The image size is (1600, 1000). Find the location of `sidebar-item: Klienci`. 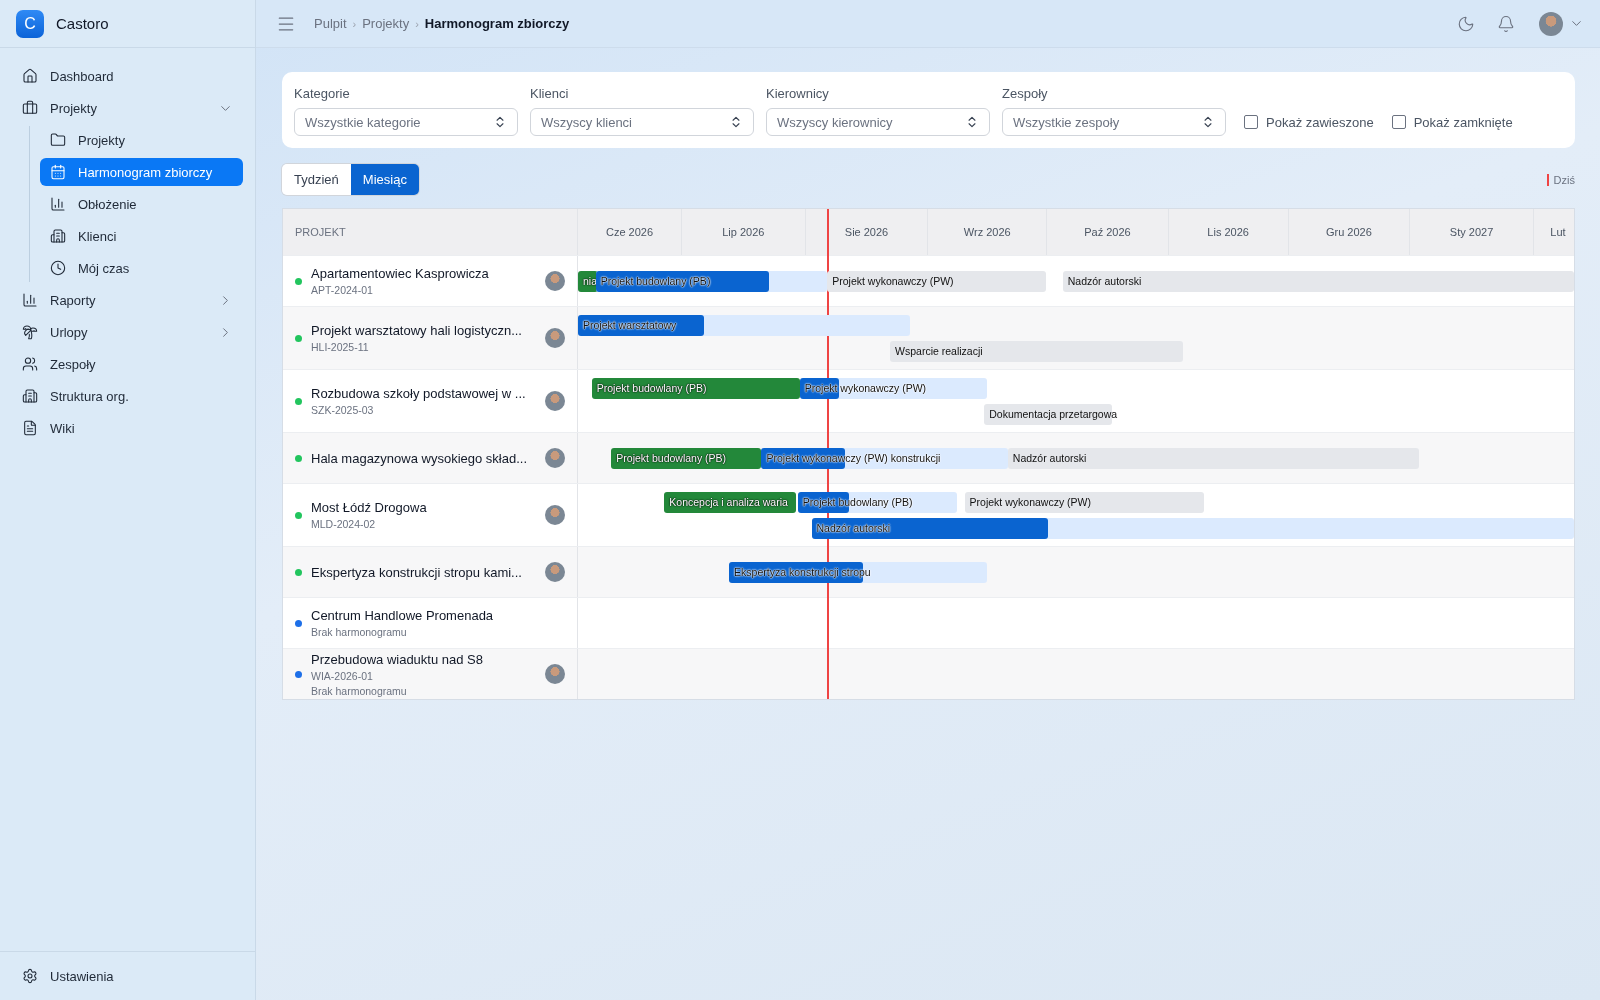

sidebar-item: Klienci is located at coordinates (141, 236).